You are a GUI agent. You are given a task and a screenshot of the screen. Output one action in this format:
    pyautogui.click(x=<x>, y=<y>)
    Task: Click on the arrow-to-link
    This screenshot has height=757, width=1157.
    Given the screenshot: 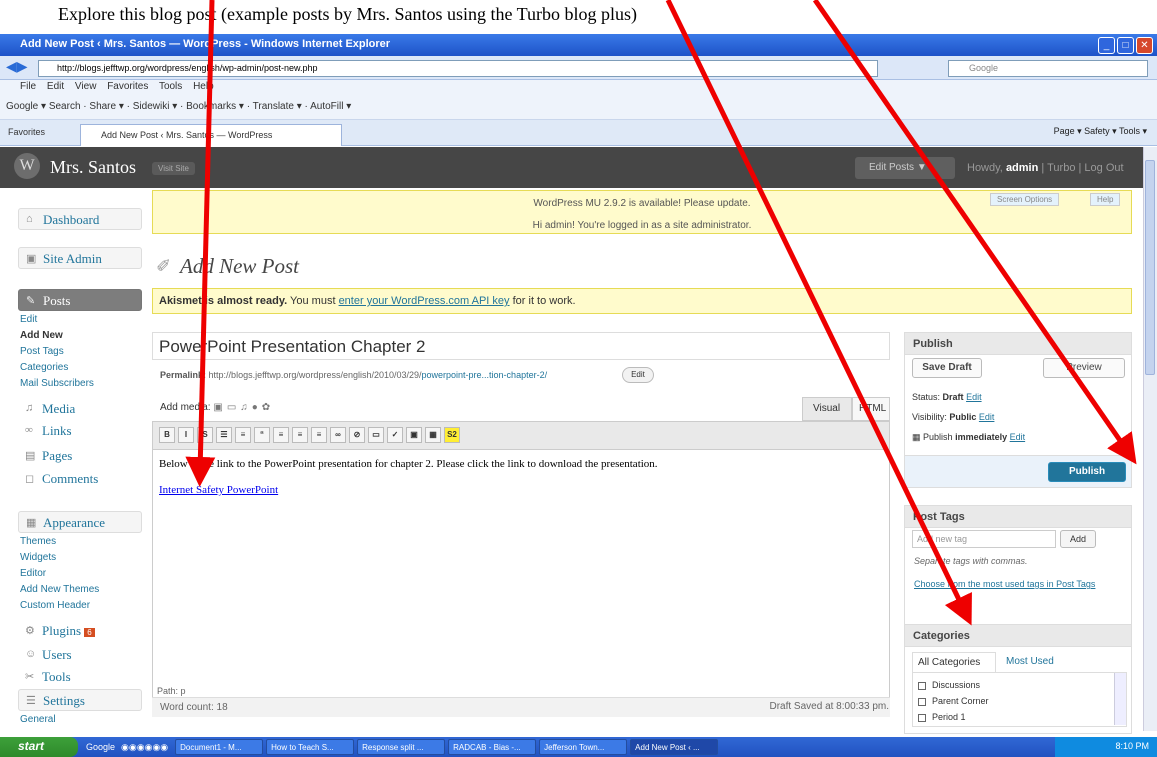 What is the action you would take?
    pyautogui.click(x=200, y=243)
    